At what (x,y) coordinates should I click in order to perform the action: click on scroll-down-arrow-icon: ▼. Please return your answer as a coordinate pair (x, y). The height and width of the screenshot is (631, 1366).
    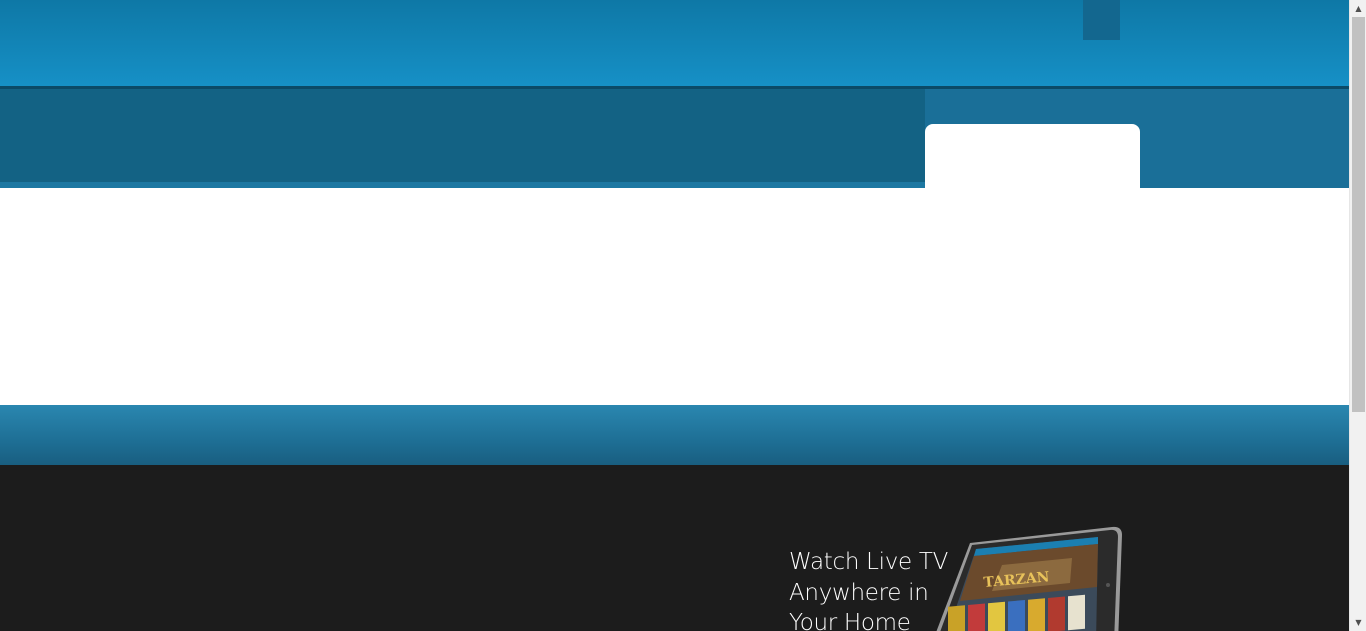
    Looking at the image, I should click on (1358, 622).